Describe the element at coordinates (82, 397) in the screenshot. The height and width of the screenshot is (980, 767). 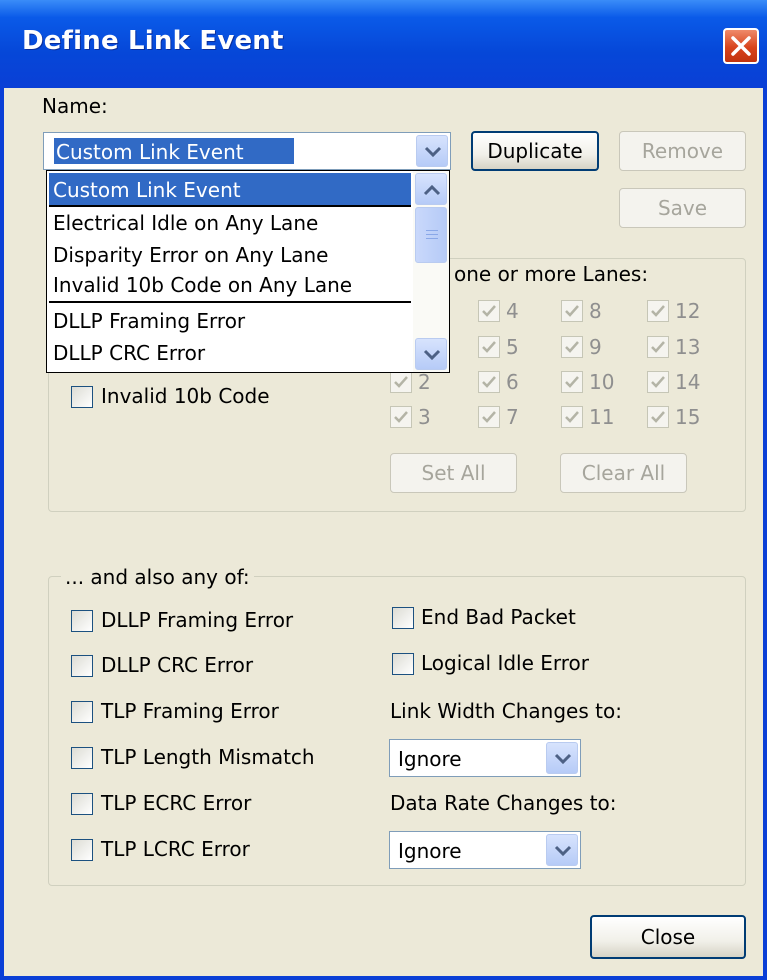
I see `invalid-10b-code-checkbox` at that location.